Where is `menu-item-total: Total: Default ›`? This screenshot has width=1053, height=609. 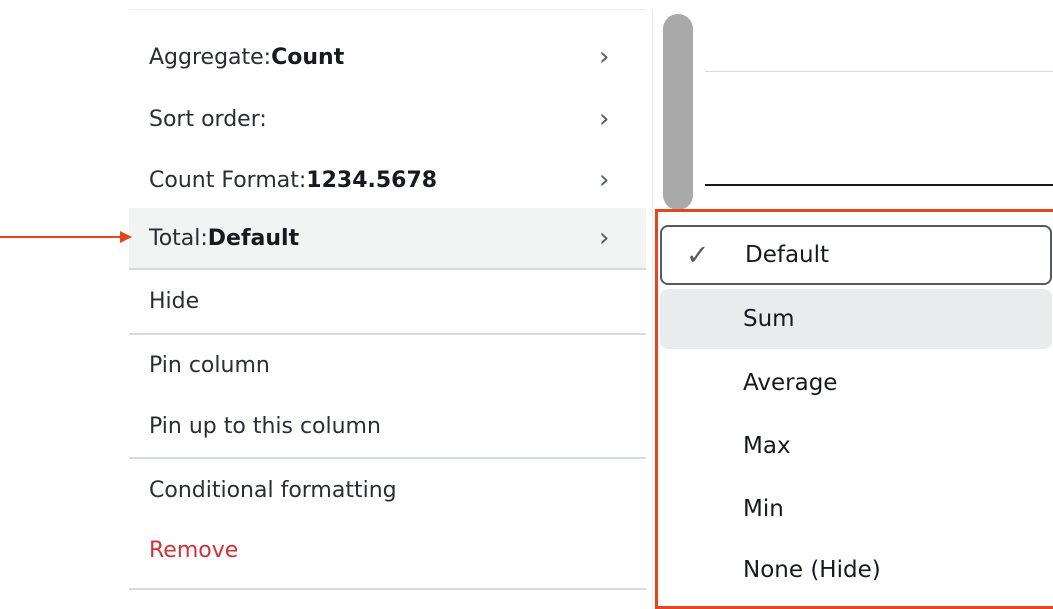
menu-item-total: Total: Default › is located at coordinates (387, 238).